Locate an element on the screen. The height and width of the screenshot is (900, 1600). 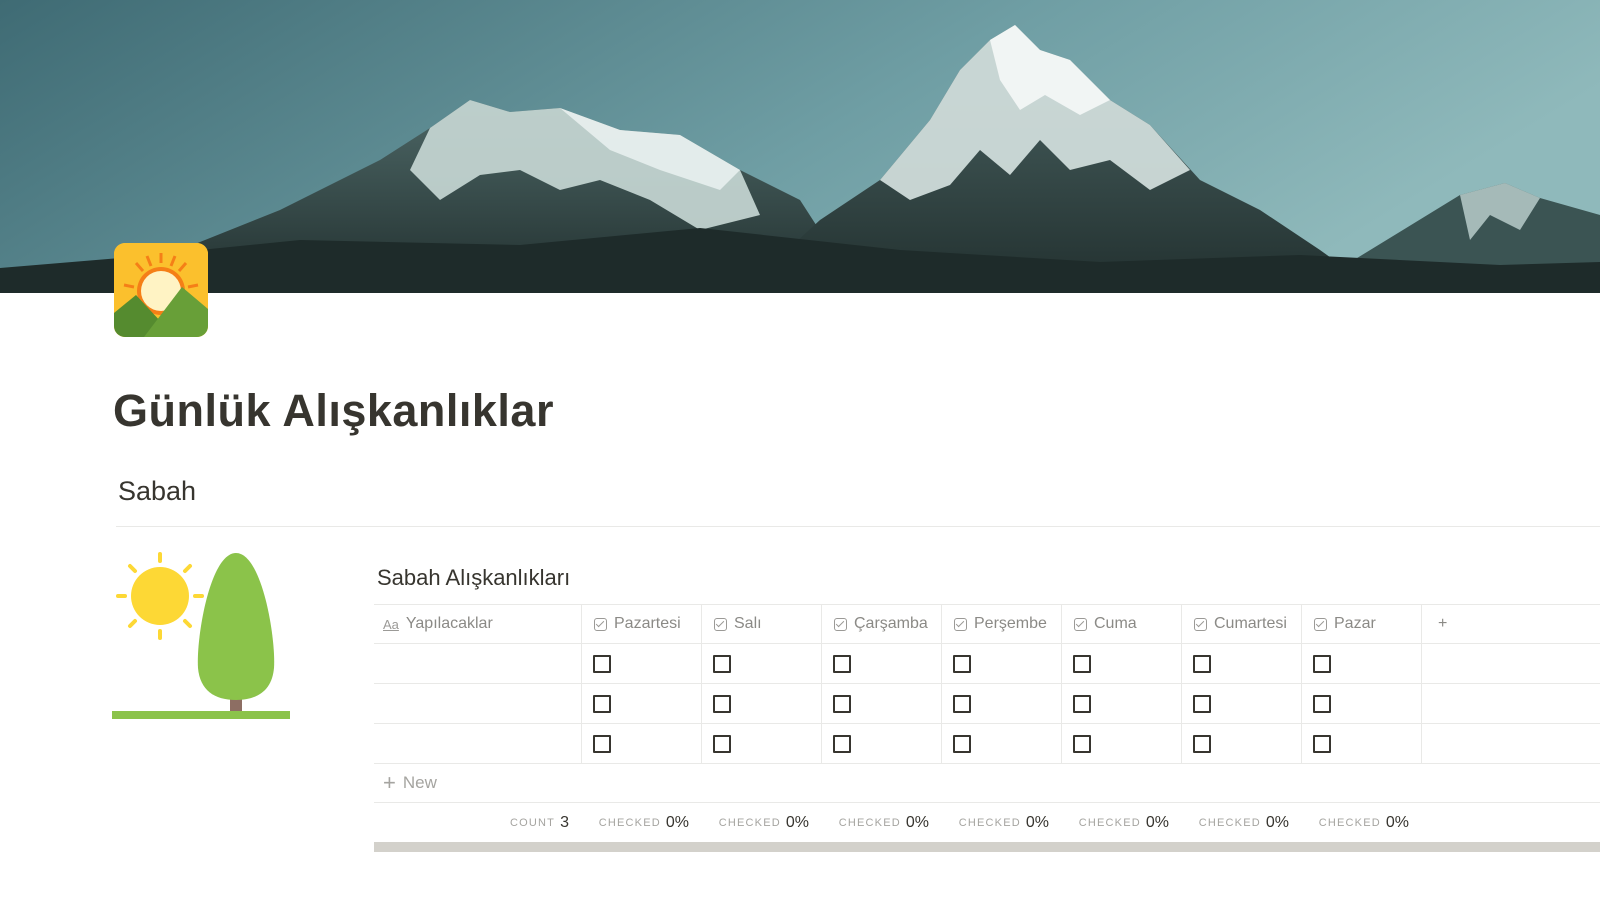
section-divider is located at coordinates (858, 526).